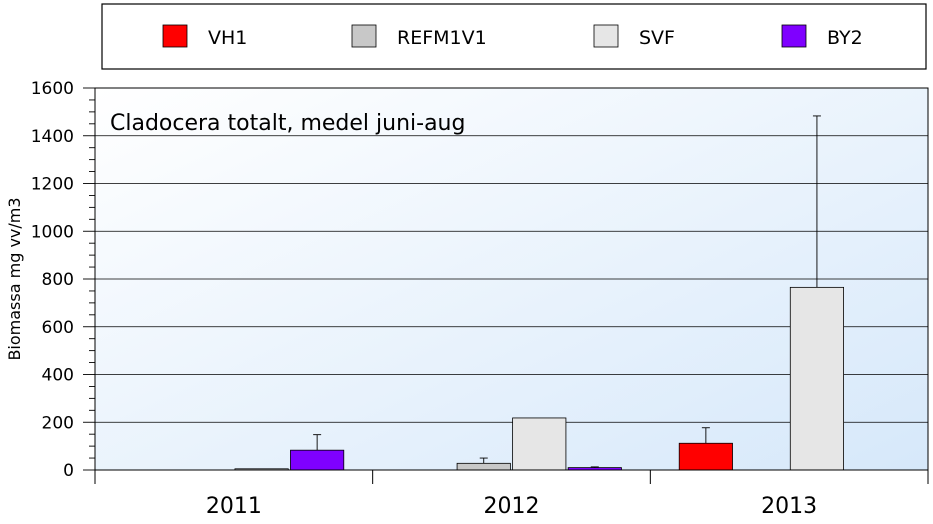 The height and width of the screenshot is (524, 933). Describe the element at coordinates (58, 328) in the screenshot. I see `y-tick-label: 600` at that location.